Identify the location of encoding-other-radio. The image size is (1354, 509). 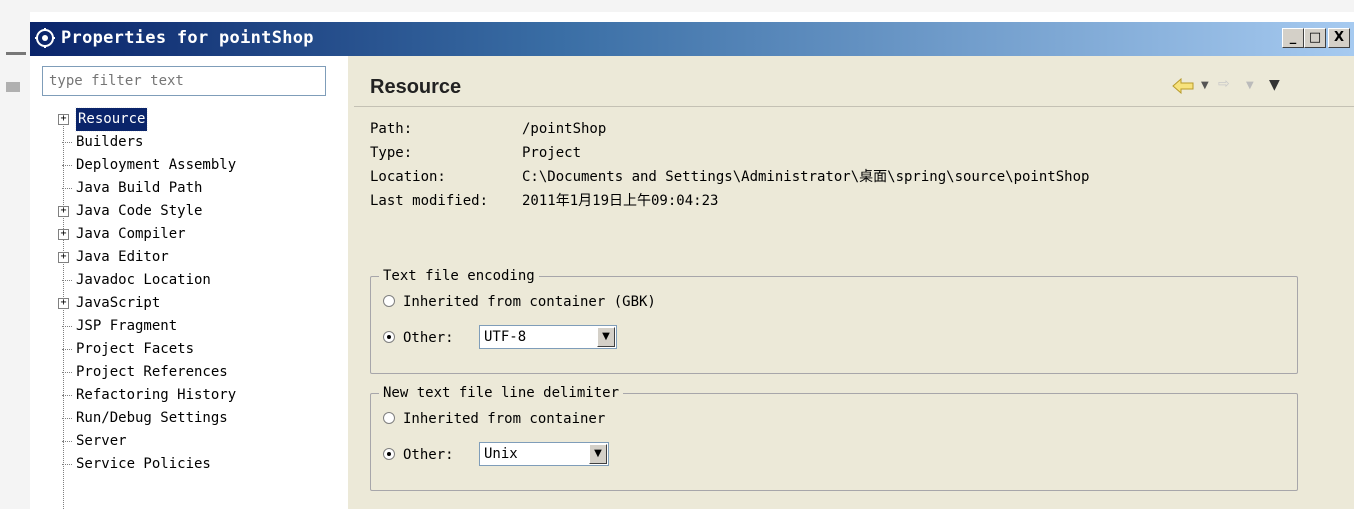
(389, 337).